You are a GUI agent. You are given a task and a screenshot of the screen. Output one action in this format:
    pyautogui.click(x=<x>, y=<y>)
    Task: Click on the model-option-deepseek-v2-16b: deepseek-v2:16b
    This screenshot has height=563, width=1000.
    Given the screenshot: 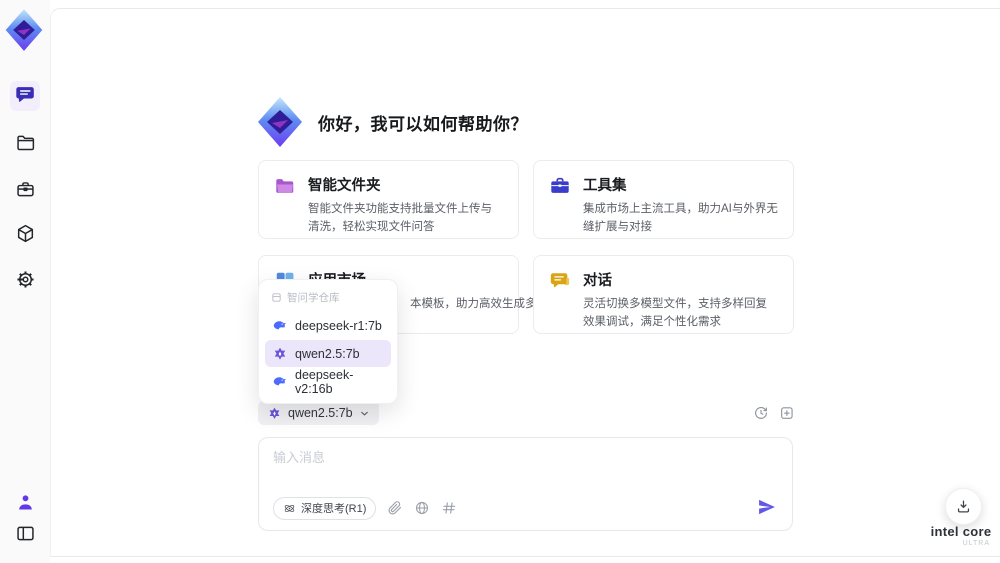 What is the action you would take?
    pyautogui.click(x=328, y=381)
    